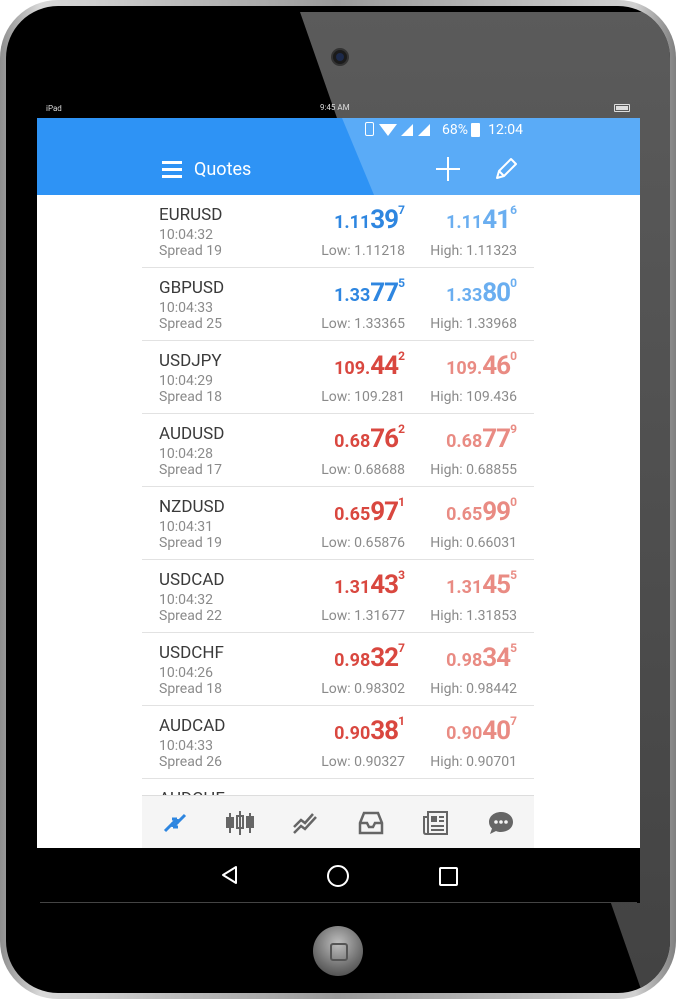  I want to click on messages-icon, so click(501, 822).